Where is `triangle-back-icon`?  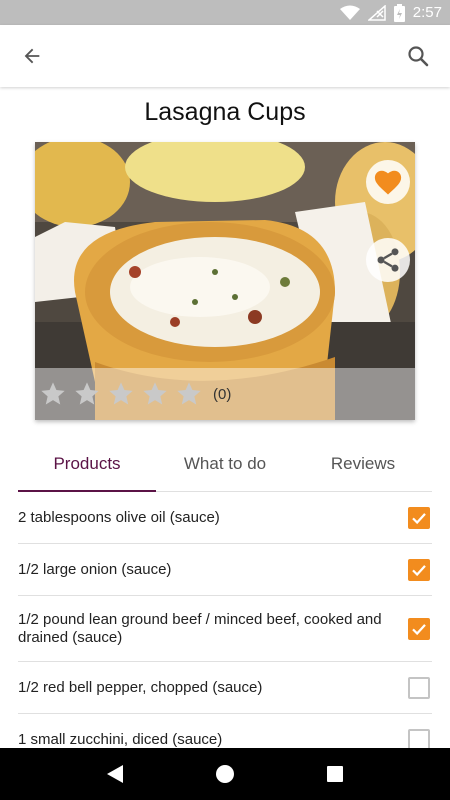 triangle-back-icon is located at coordinates (115, 774).